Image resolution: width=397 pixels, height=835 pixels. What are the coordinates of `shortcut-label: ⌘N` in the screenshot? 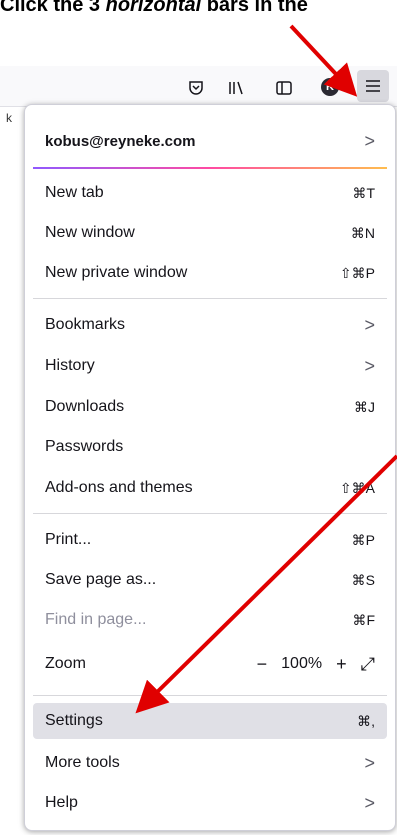 It's located at (362, 232).